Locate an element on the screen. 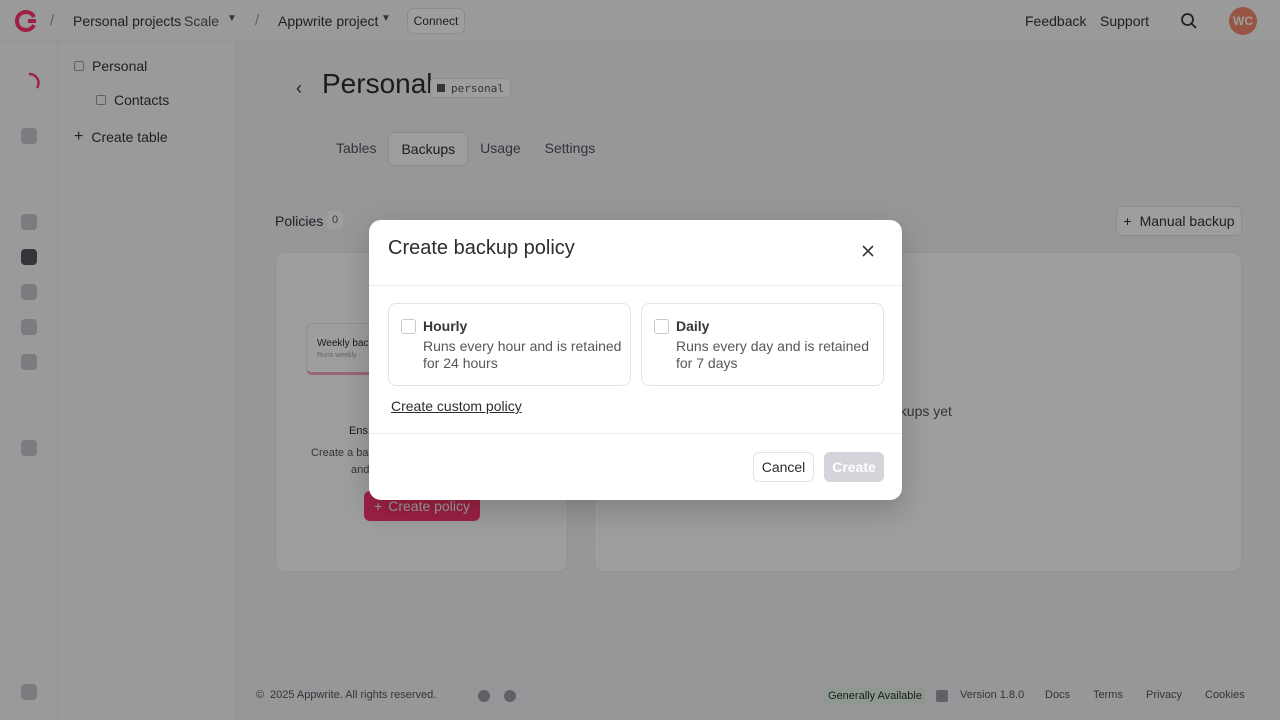 Image resolution: width=1280 pixels, height=720 pixels. modal-title: Create backup policy is located at coordinates (481, 248).